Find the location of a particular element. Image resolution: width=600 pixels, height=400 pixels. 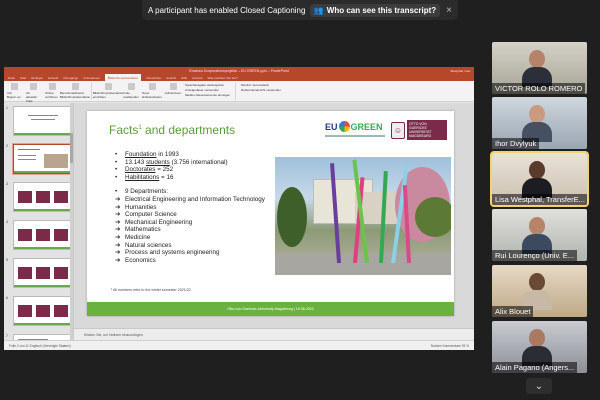

slide-thumbnail: 3 is located at coordinates (38, 197).